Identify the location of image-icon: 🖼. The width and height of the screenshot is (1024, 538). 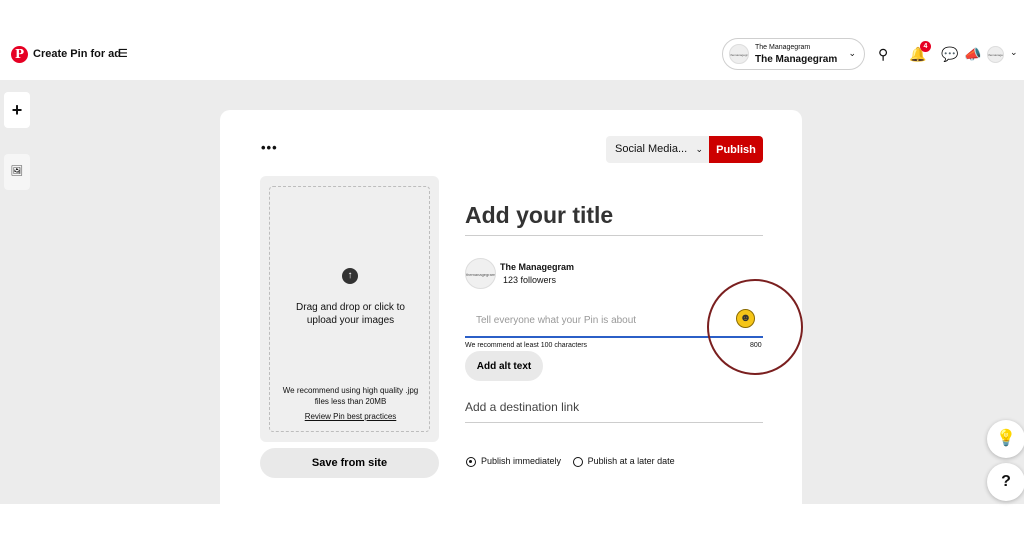
(17, 172).